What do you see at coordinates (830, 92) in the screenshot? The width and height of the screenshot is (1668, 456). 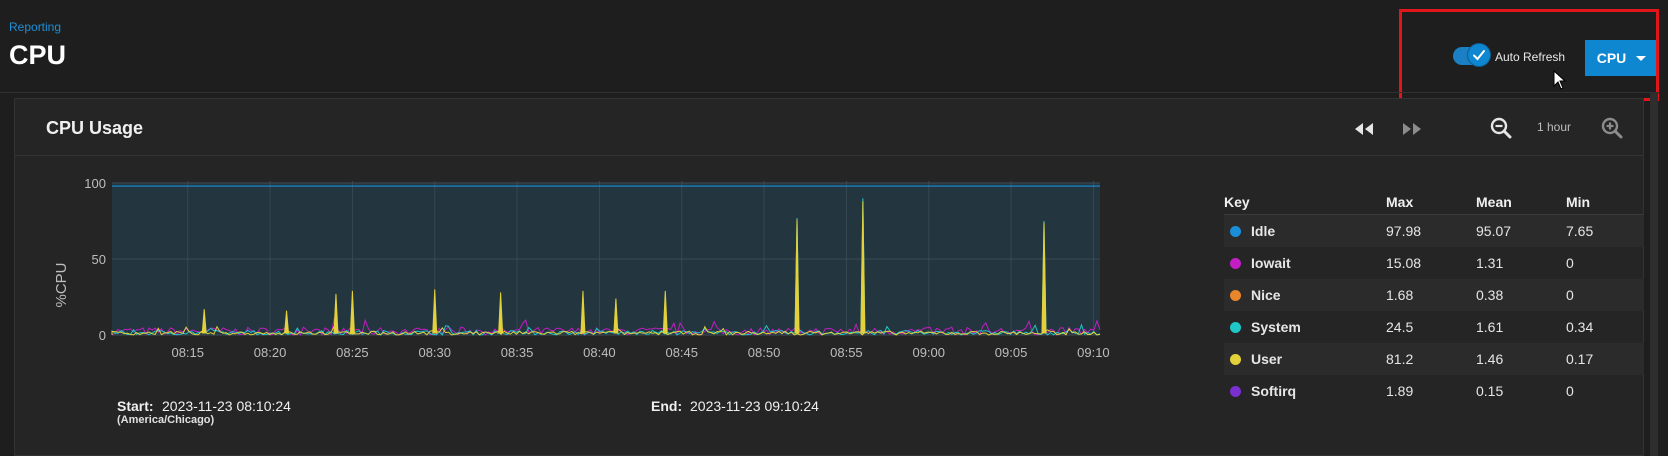 I see `header-divider` at bounding box center [830, 92].